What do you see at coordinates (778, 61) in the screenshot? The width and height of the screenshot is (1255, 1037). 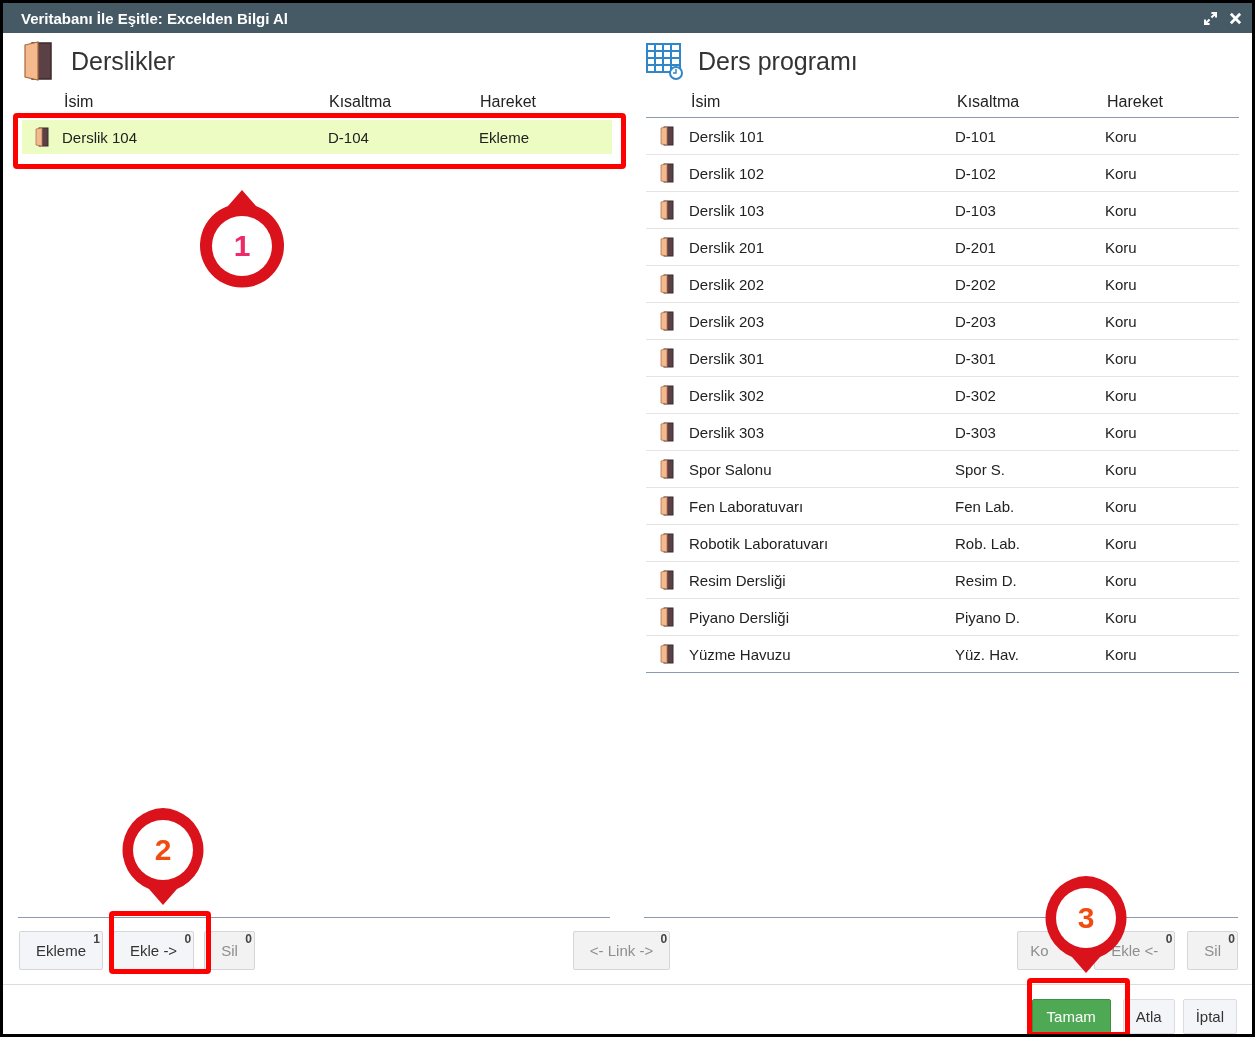 I see `panel-title: Ders programı` at bounding box center [778, 61].